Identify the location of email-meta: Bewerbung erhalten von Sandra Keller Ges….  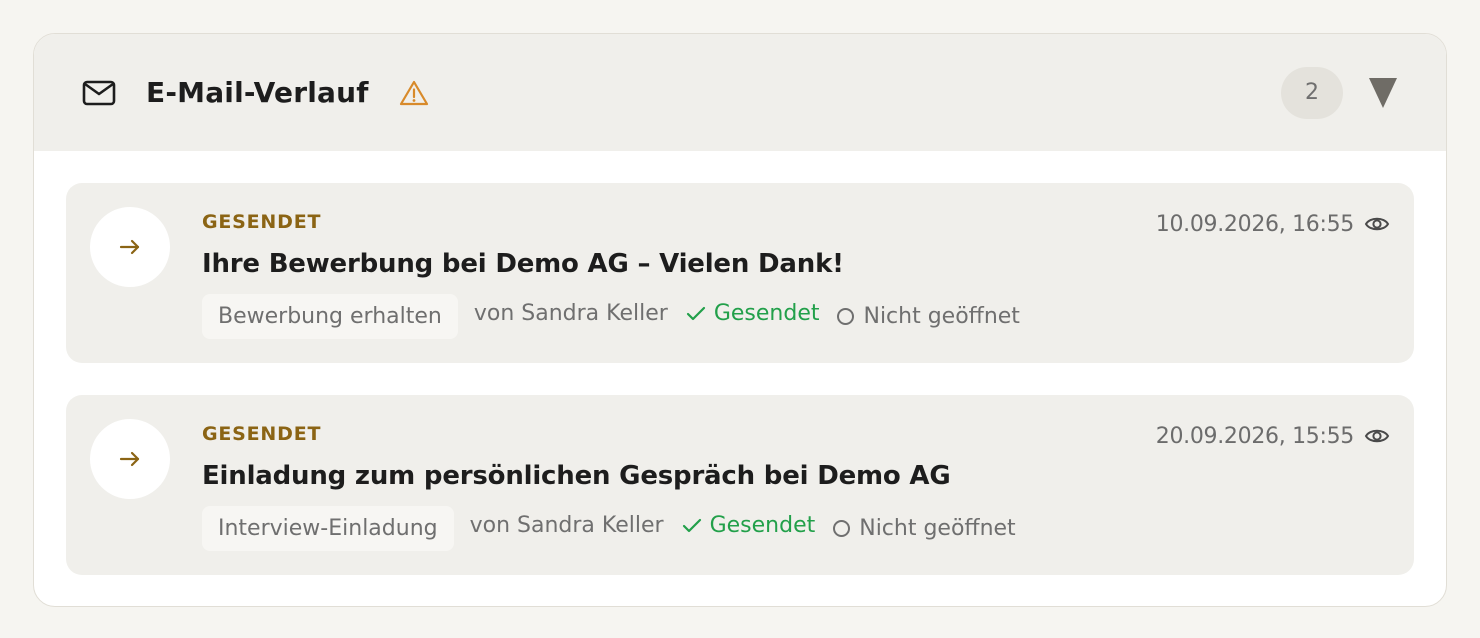
(611, 316).